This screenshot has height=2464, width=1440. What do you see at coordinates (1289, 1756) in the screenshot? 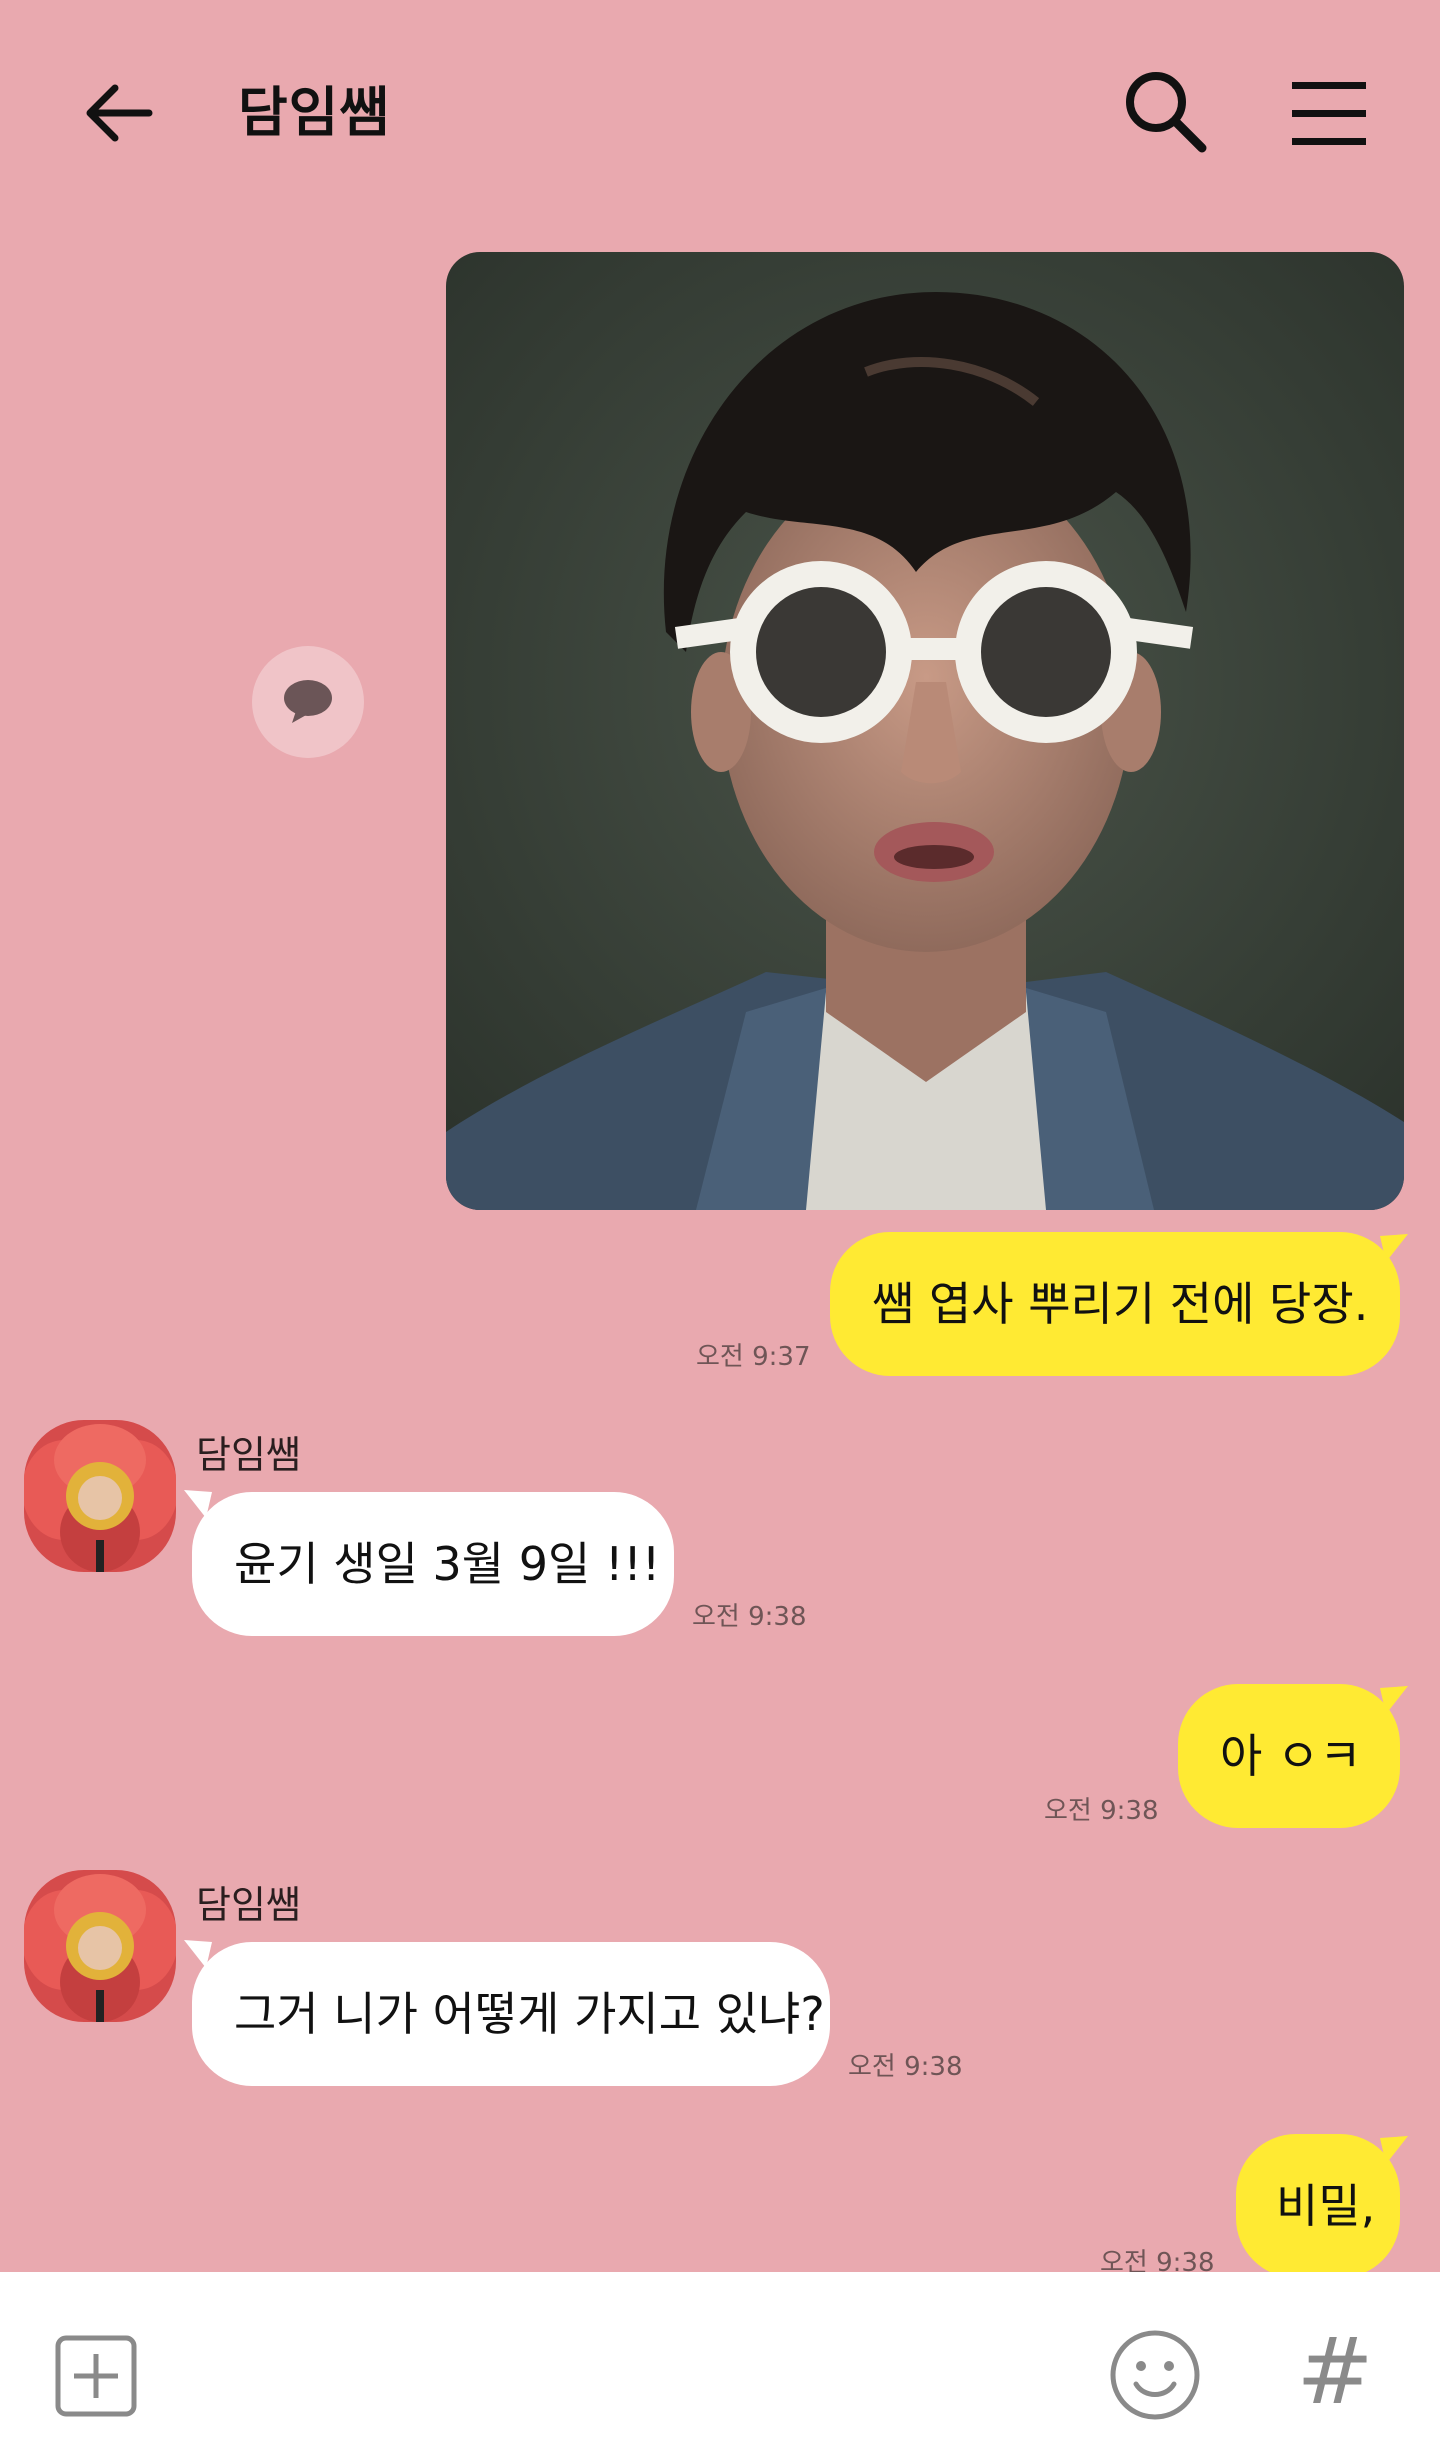
I see `sent-message-bubble: 아 ㅇㅋ` at bounding box center [1289, 1756].